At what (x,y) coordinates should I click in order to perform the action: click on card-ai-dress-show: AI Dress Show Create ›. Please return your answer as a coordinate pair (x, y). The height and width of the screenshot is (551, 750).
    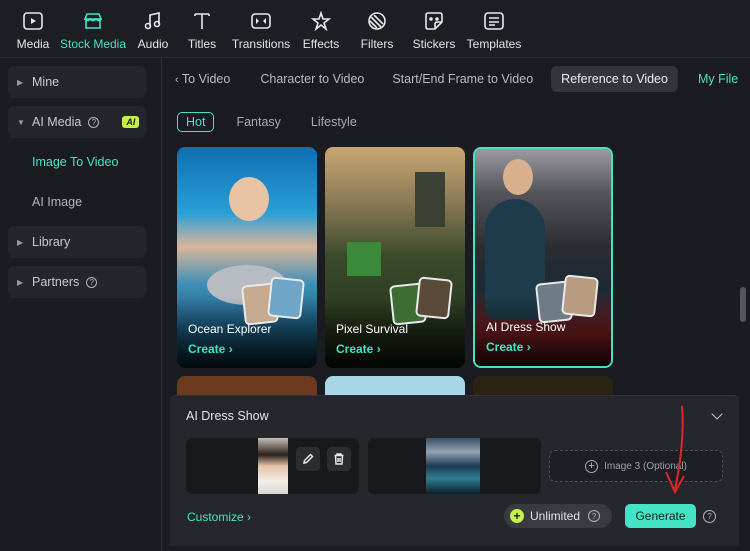
    Looking at the image, I should click on (543, 257).